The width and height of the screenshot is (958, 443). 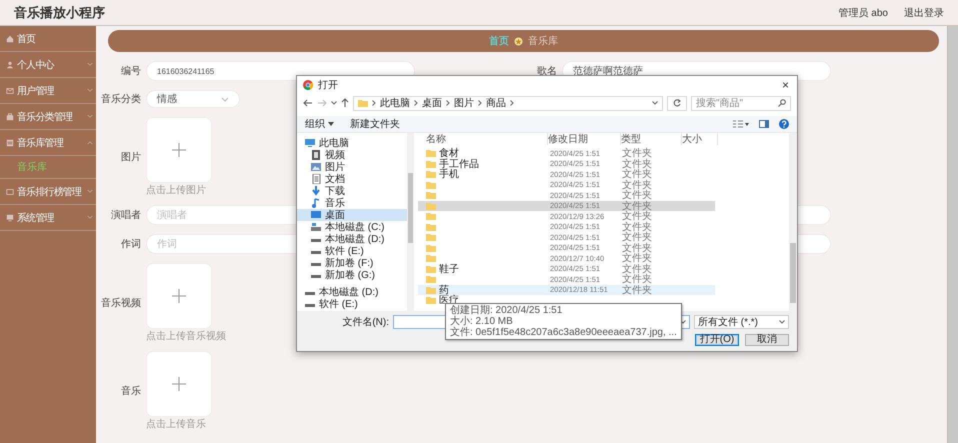 I want to click on nav-item: 音乐, so click(x=352, y=203).